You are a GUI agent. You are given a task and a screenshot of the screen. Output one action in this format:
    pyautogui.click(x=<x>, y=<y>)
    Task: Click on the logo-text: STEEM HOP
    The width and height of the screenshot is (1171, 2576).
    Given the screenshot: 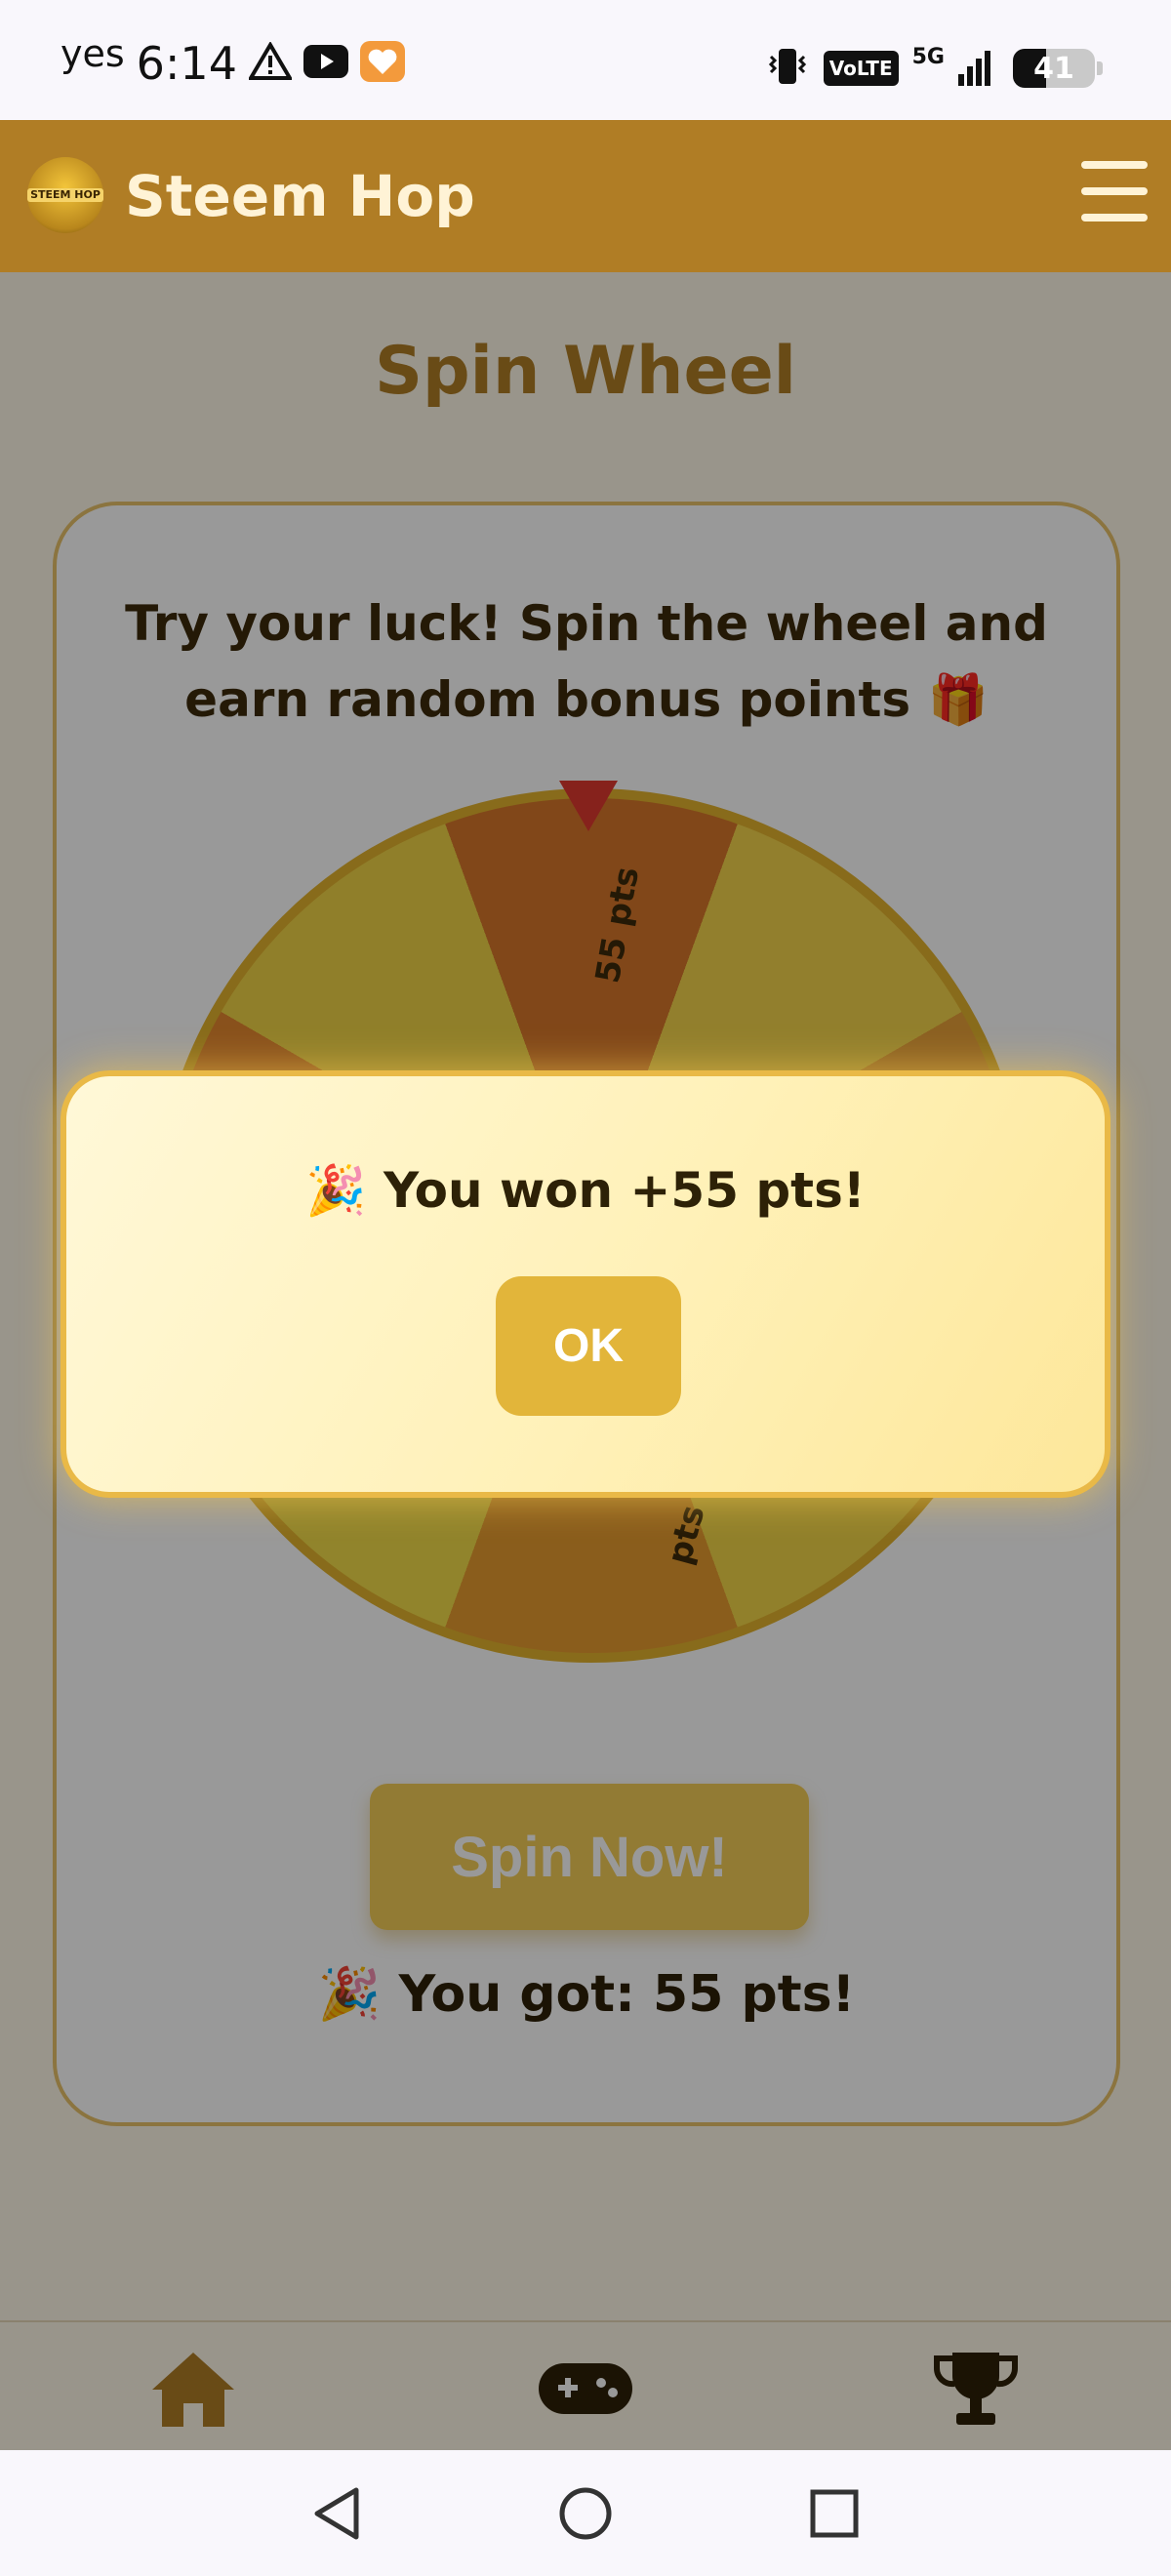 What is the action you would take?
    pyautogui.click(x=65, y=195)
    